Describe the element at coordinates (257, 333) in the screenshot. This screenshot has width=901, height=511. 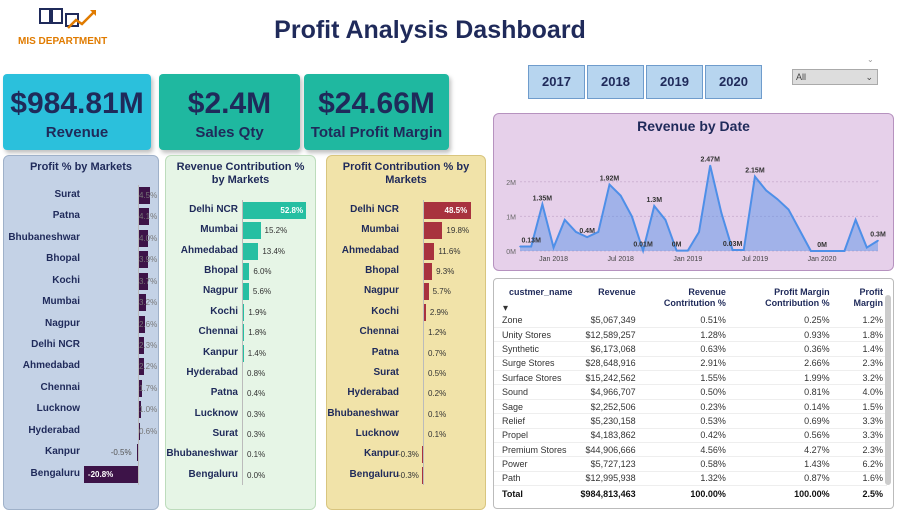
I see `bar-value-label: 1.8%` at that location.